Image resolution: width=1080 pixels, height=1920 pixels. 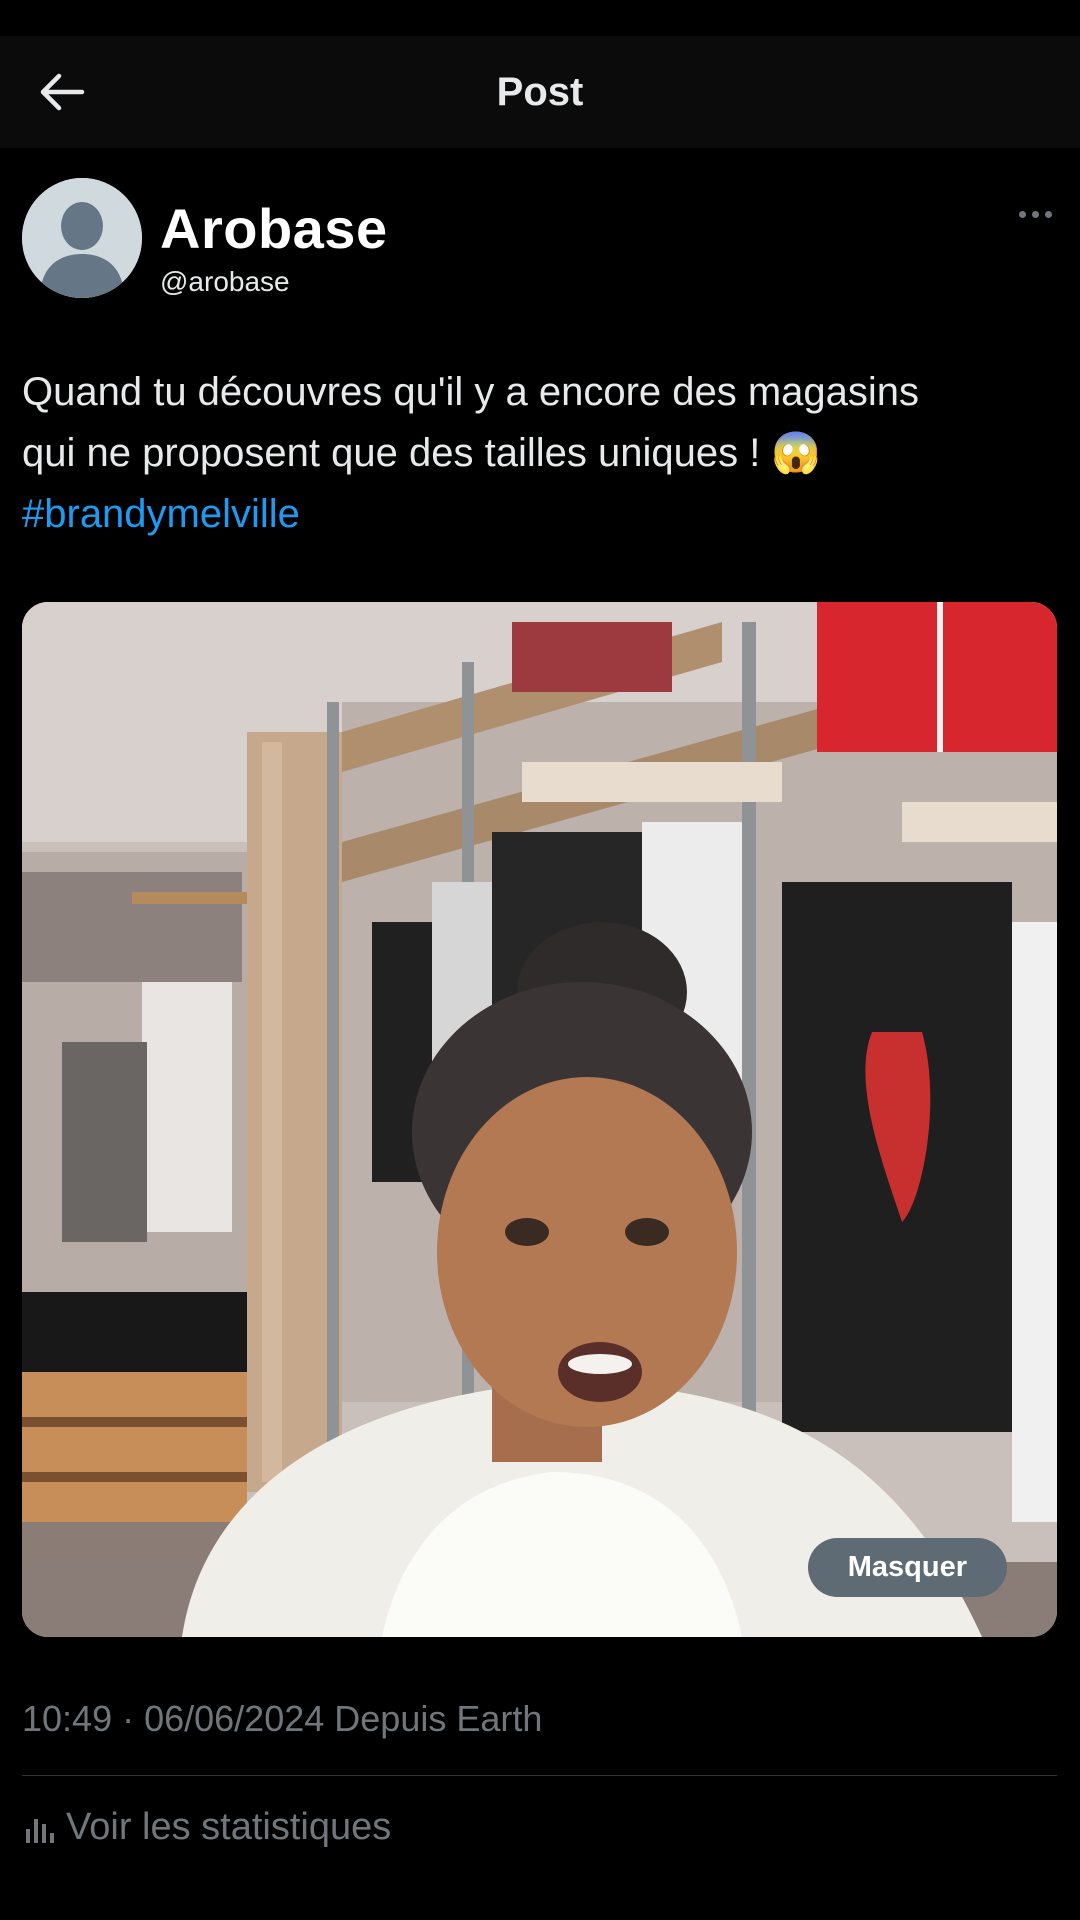 I want to click on top-bar: Post, so click(x=540, y=92).